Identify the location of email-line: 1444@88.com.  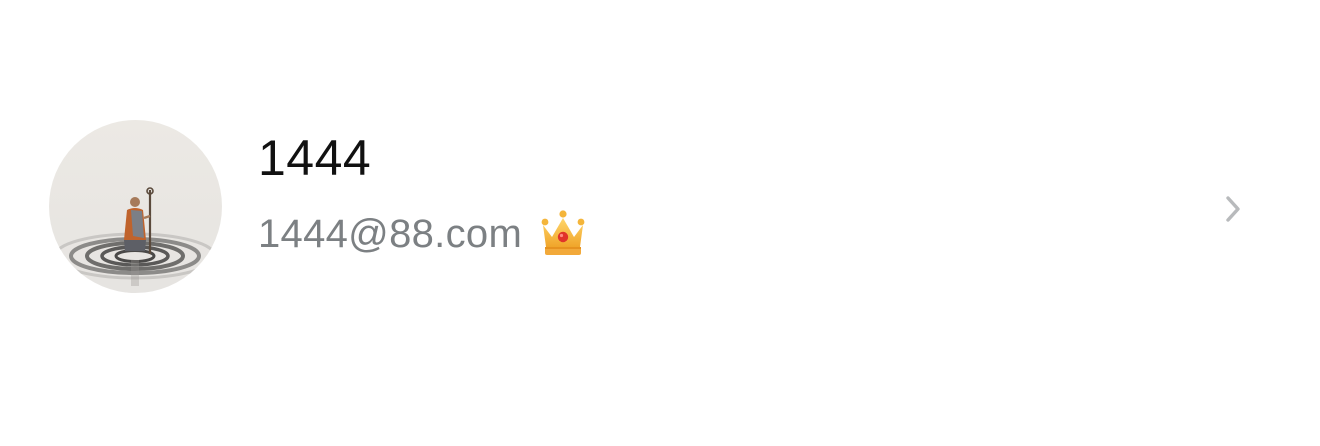
(423, 234).